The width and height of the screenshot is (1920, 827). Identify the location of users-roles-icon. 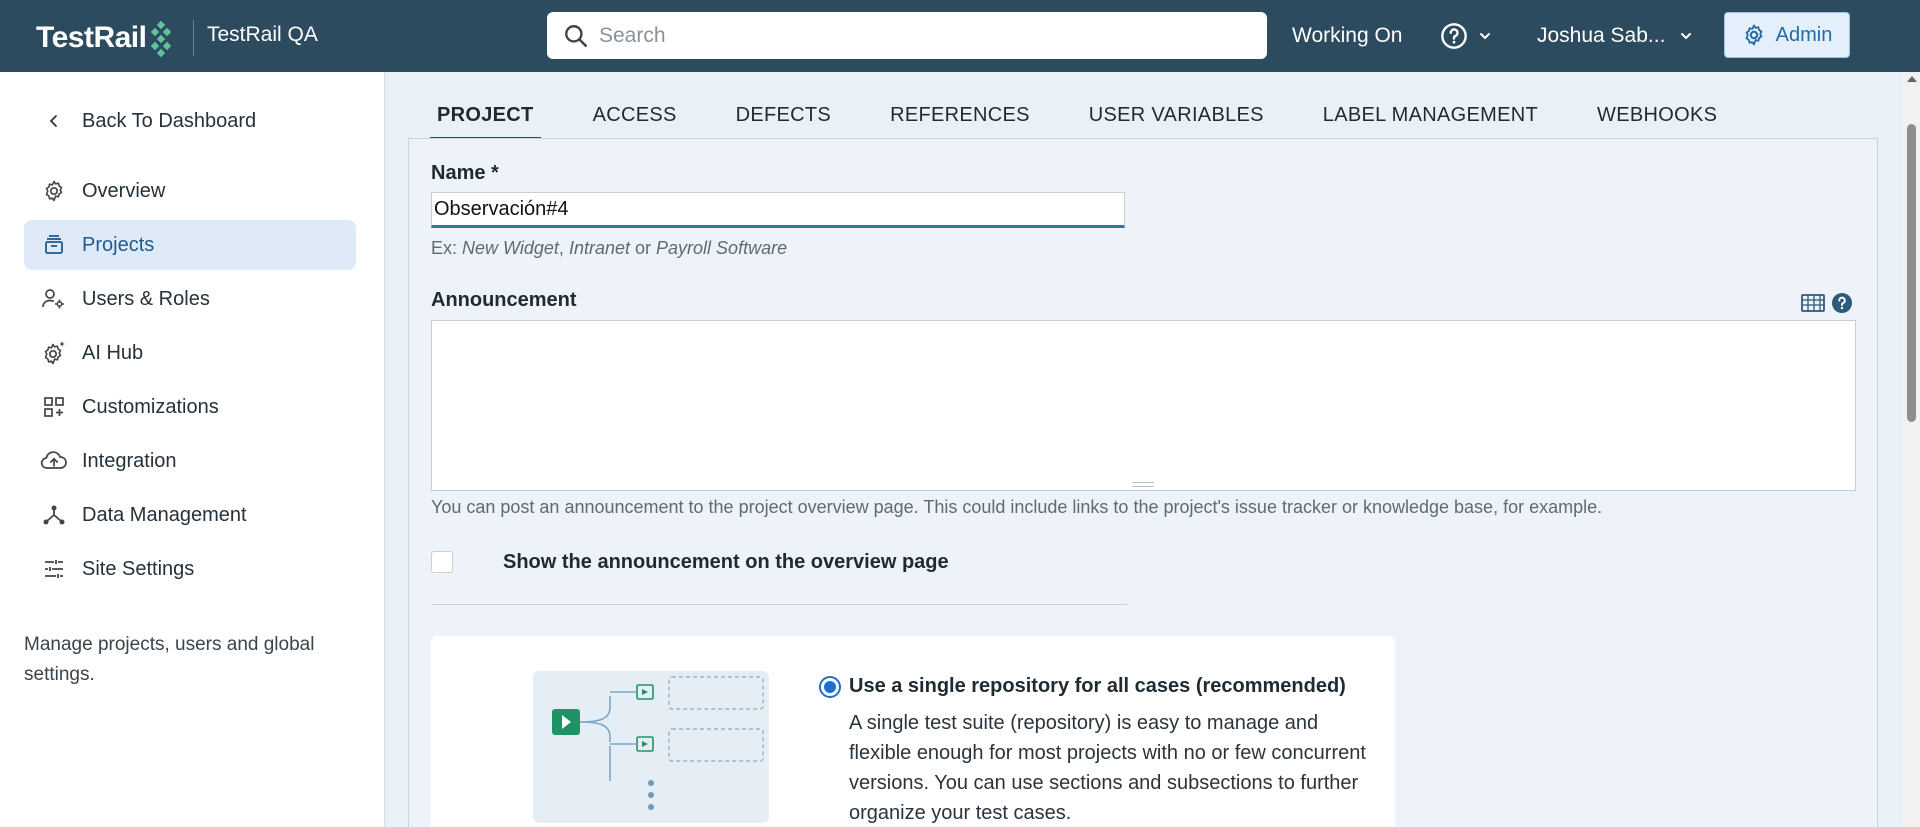
(54, 299).